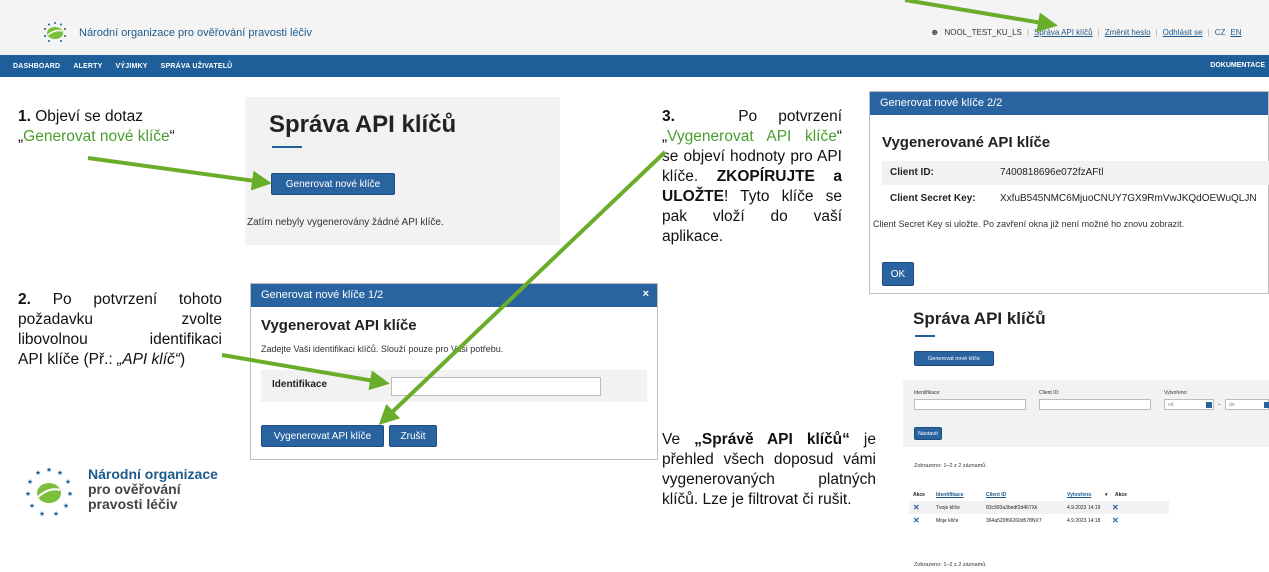  Describe the element at coordinates (752, 136) in the screenshot. I see `step3-green: Vygenerovat API klíče` at that location.